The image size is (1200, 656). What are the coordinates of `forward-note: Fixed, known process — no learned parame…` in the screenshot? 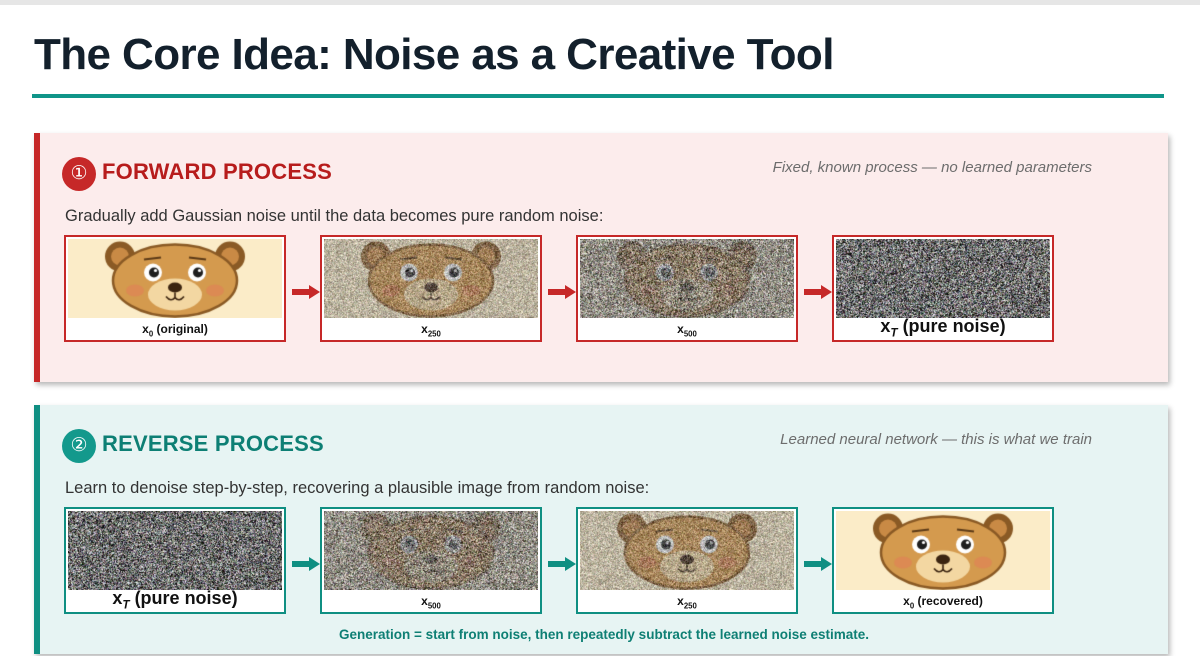 It's located at (932, 167).